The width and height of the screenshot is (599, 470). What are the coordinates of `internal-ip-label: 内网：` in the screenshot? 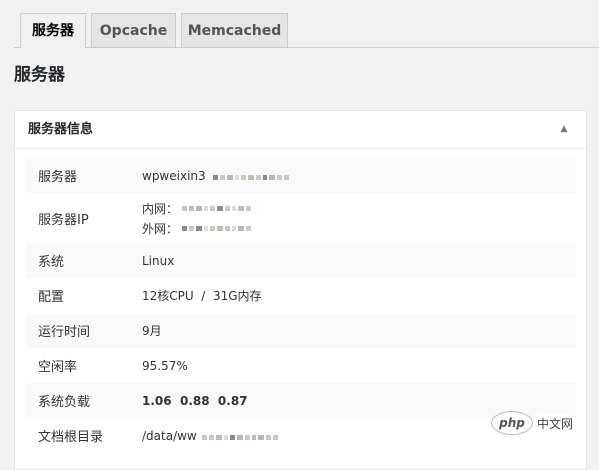 It's located at (160, 208).